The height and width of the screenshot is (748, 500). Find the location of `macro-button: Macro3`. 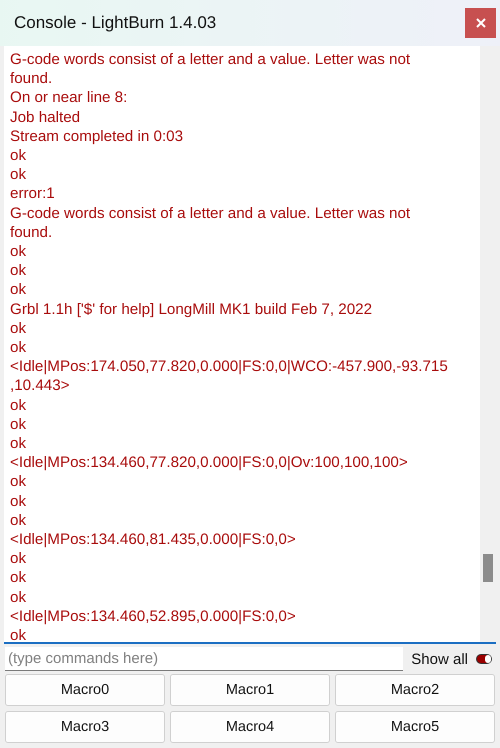

macro-button: Macro3 is located at coordinates (85, 727).